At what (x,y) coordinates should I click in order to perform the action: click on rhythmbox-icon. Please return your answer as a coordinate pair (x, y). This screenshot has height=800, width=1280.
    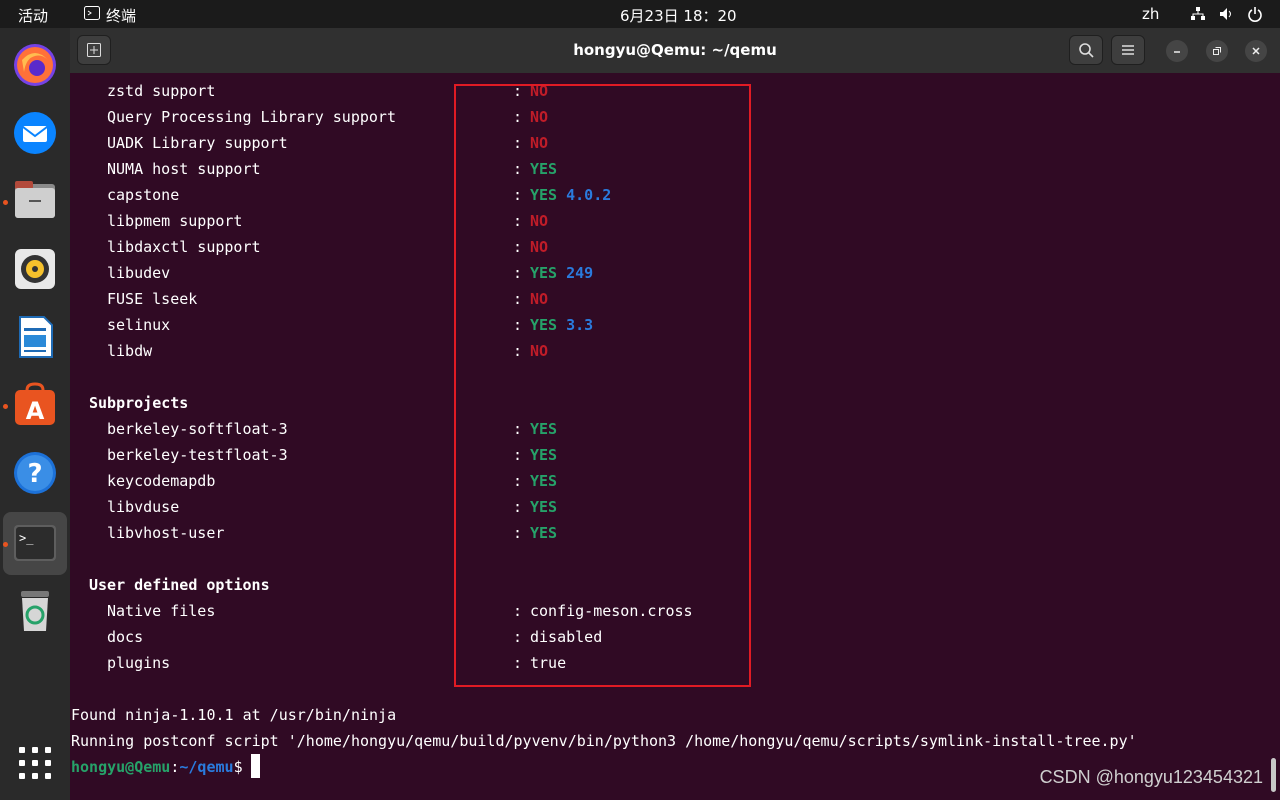
    Looking at the image, I should click on (35, 269).